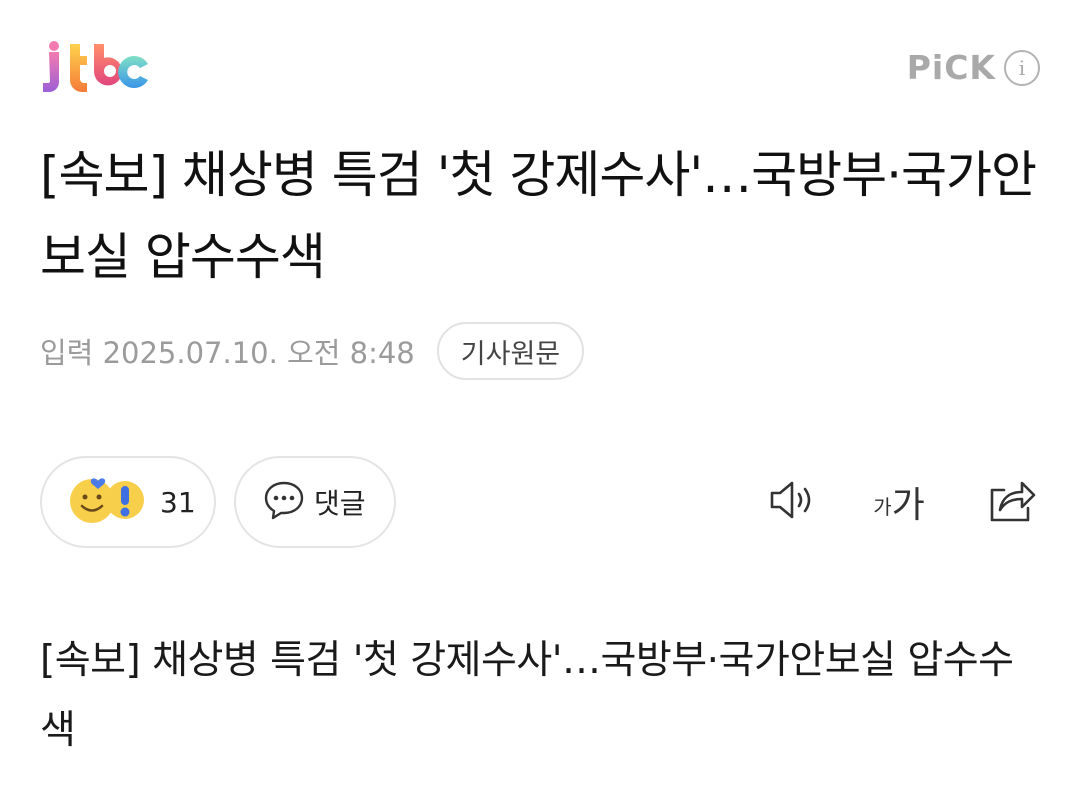 The height and width of the screenshot is (807, 1080). I want to click on article-actions: 31 댓글 가 가, so click(540, 502).